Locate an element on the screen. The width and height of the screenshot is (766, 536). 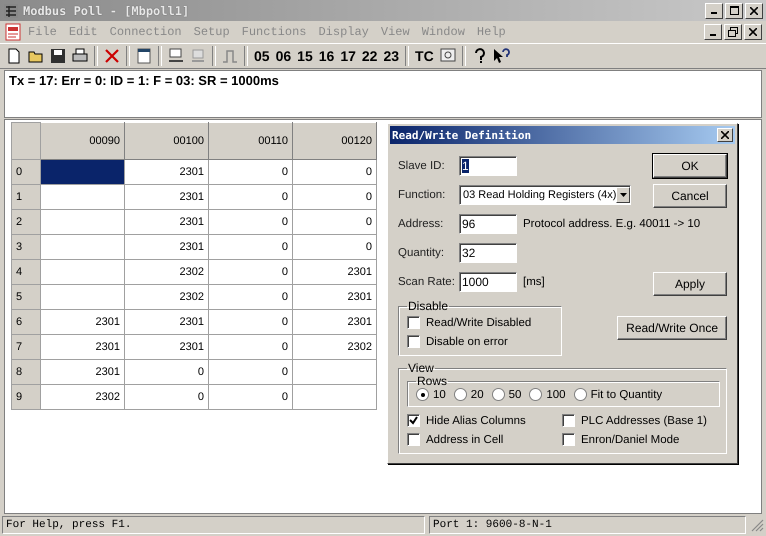
minimize-icon is located at coordinates (713, 35).